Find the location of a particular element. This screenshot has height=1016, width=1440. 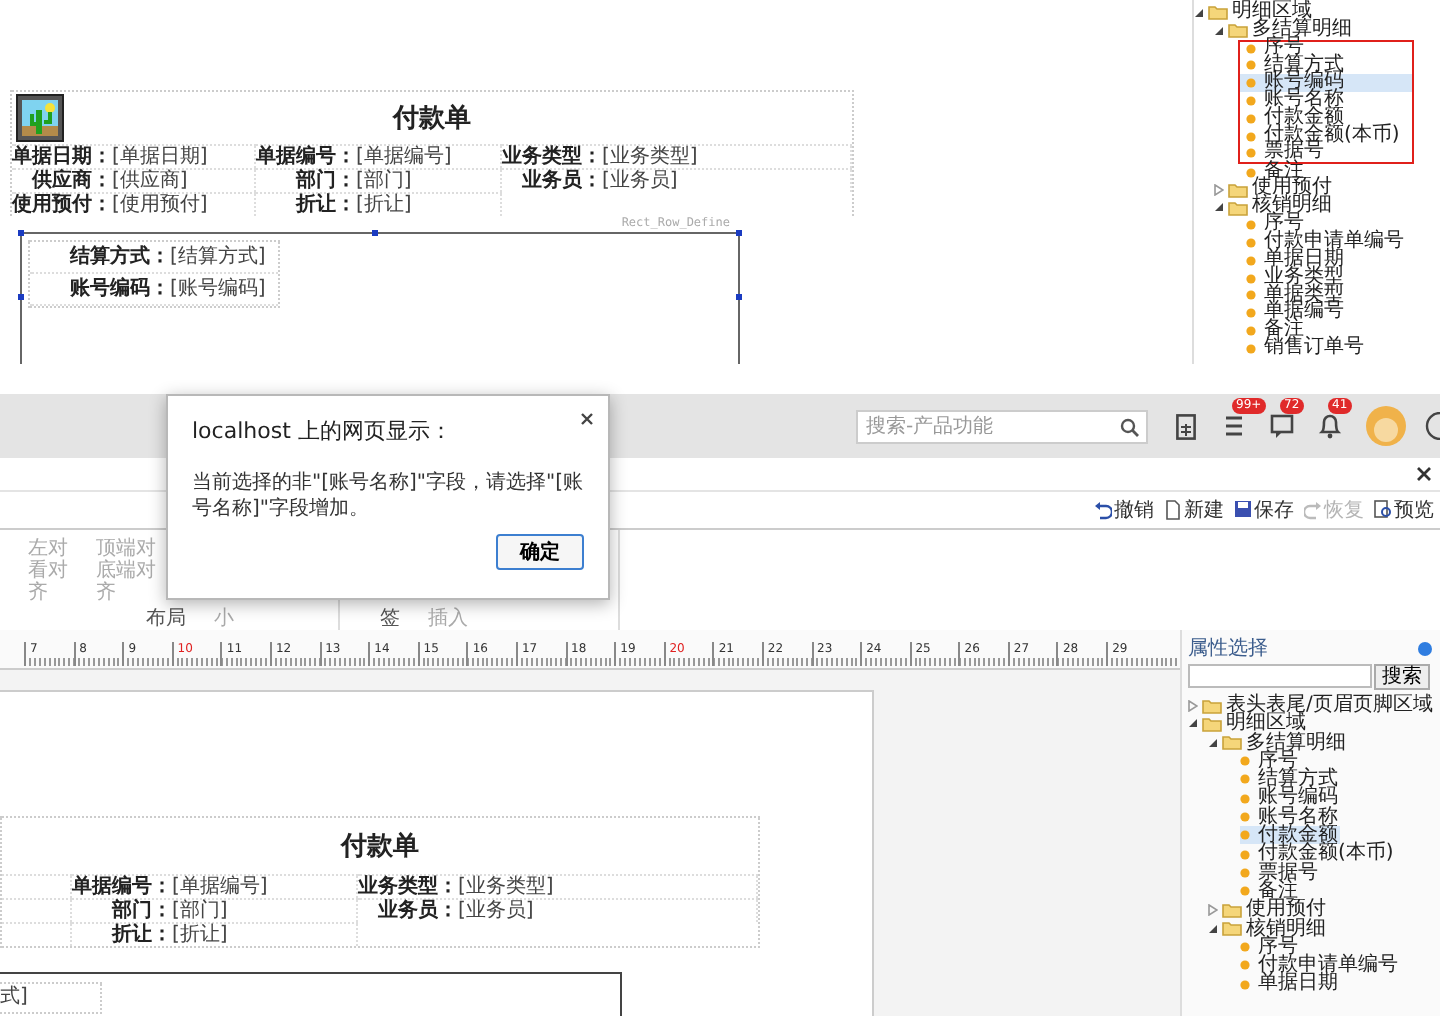

tree-item: 付款金额 is located at coordinates (1290, 835).